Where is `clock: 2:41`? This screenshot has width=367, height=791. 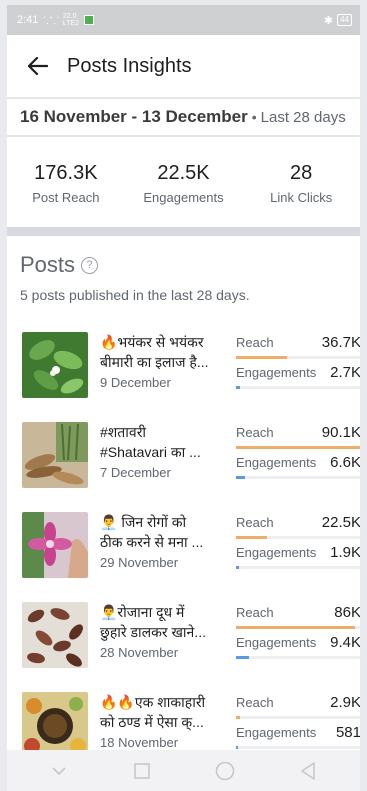
clock: 2:41 is located at coordinates (28, 20).